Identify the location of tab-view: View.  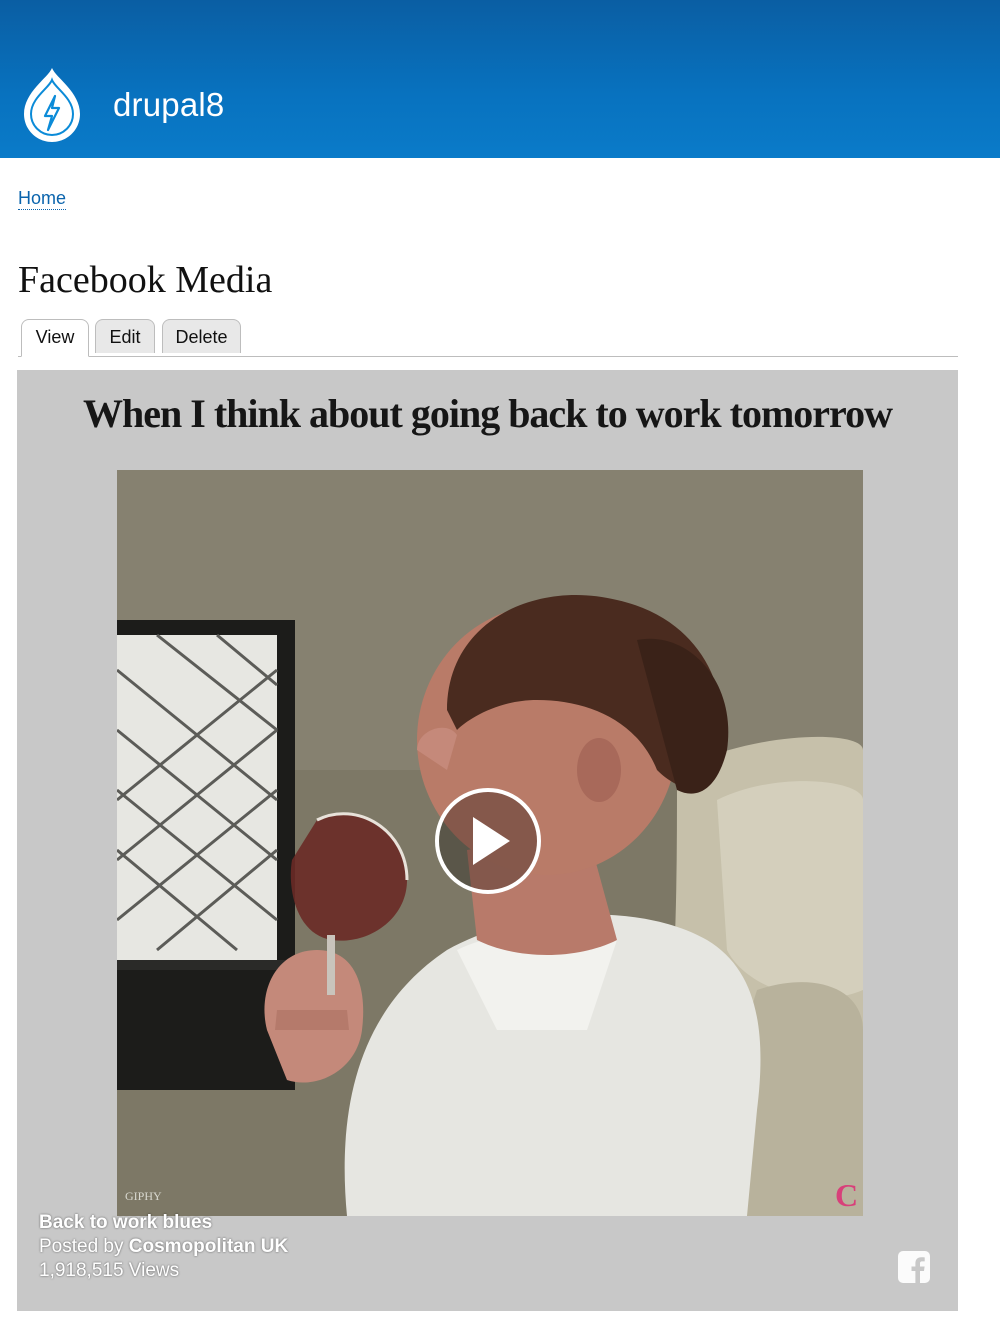
(55, 338).